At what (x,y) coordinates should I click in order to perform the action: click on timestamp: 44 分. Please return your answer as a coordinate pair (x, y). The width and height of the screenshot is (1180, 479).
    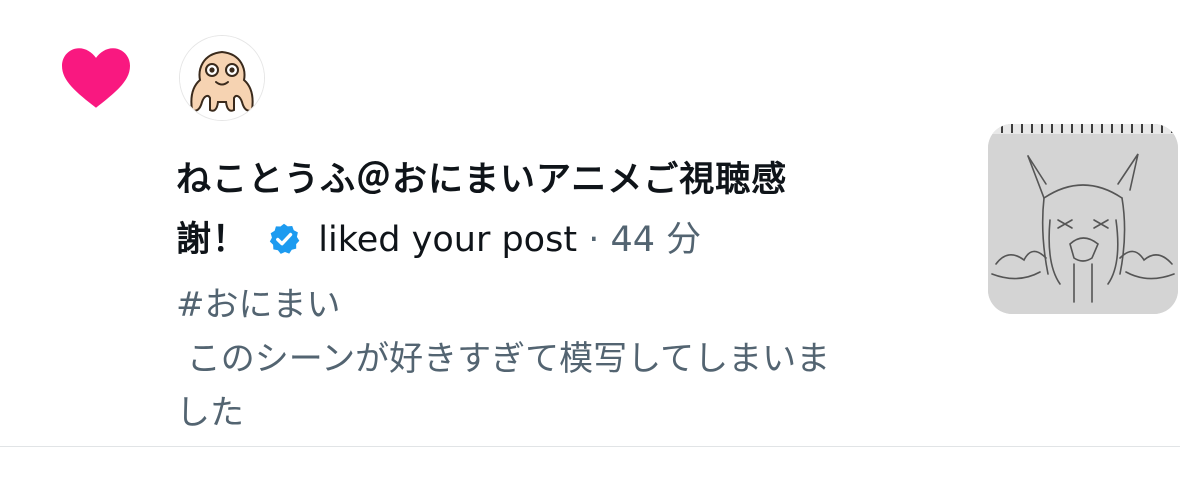
    Looking at the image, I should click on (656, 240).